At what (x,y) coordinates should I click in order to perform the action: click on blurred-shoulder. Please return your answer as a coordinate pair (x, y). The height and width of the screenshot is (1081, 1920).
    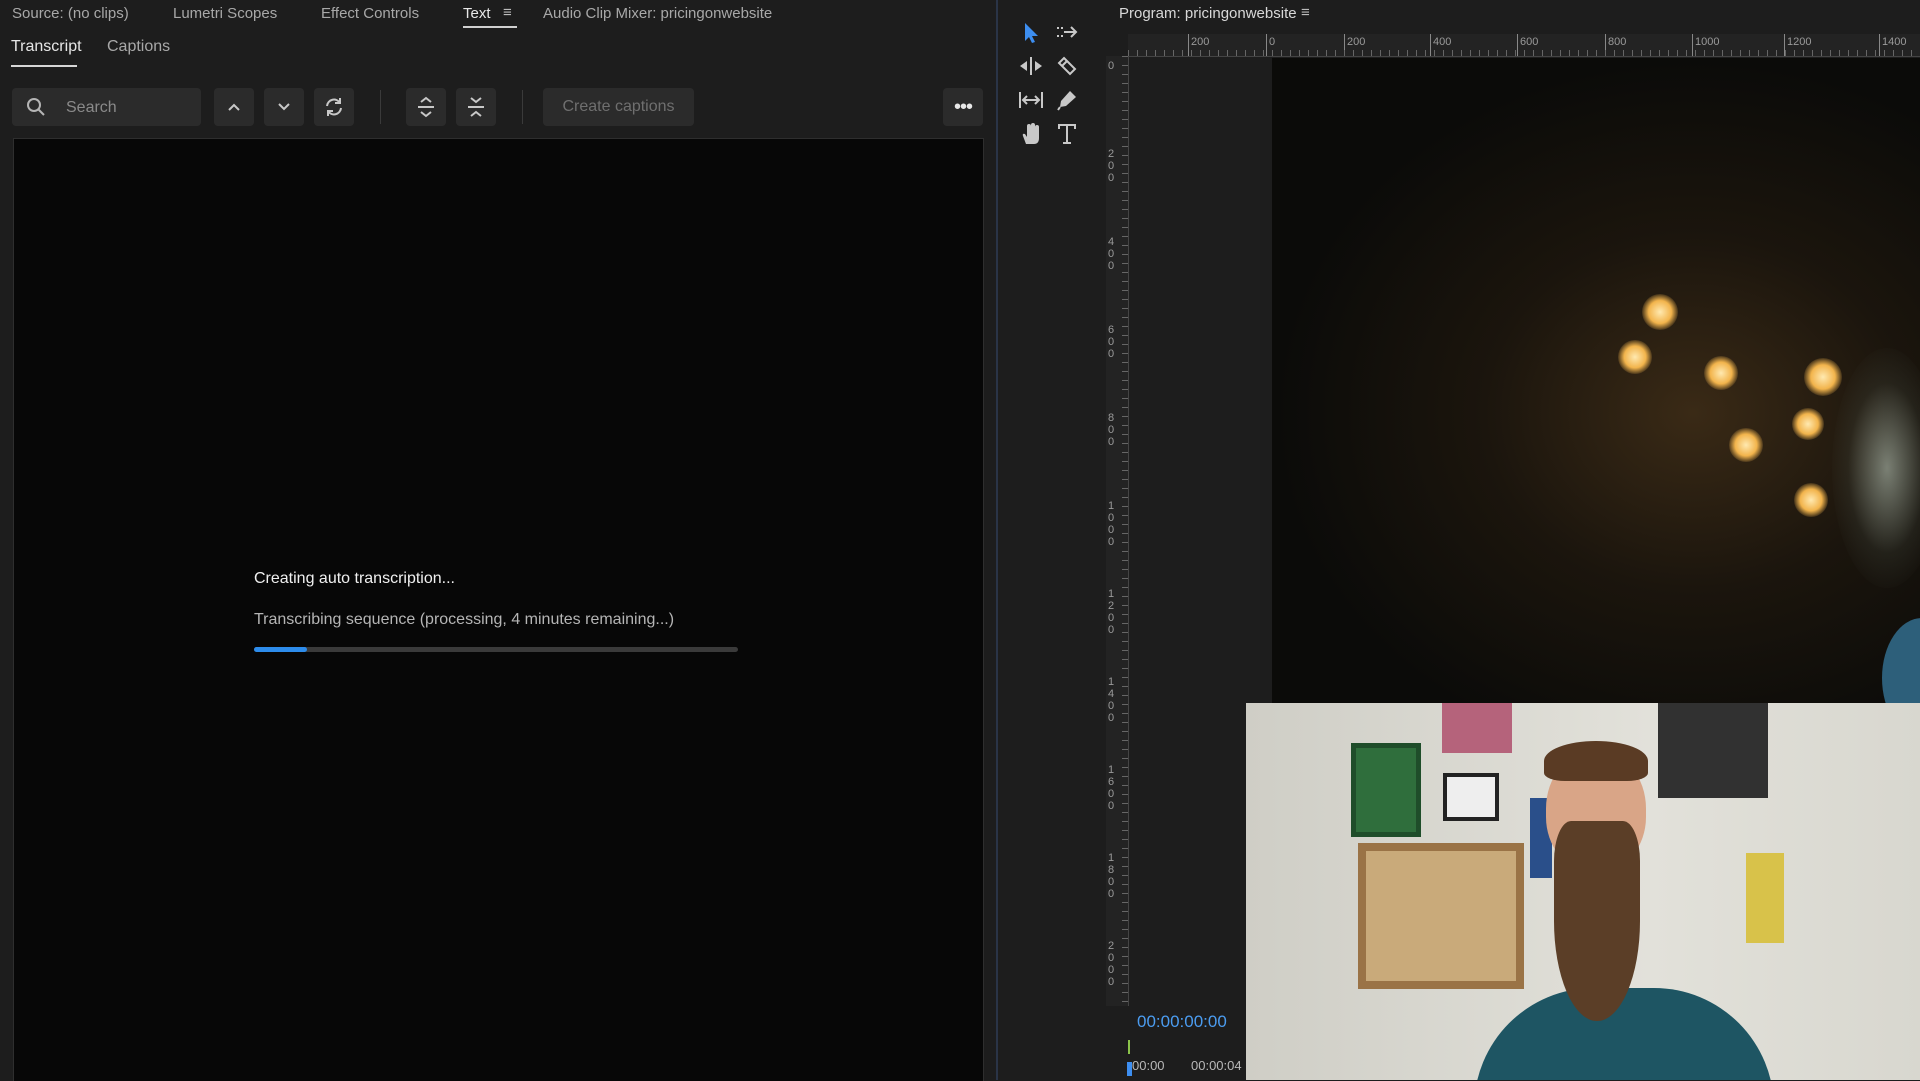
    Looking at the image, I should click on (1901, 660).